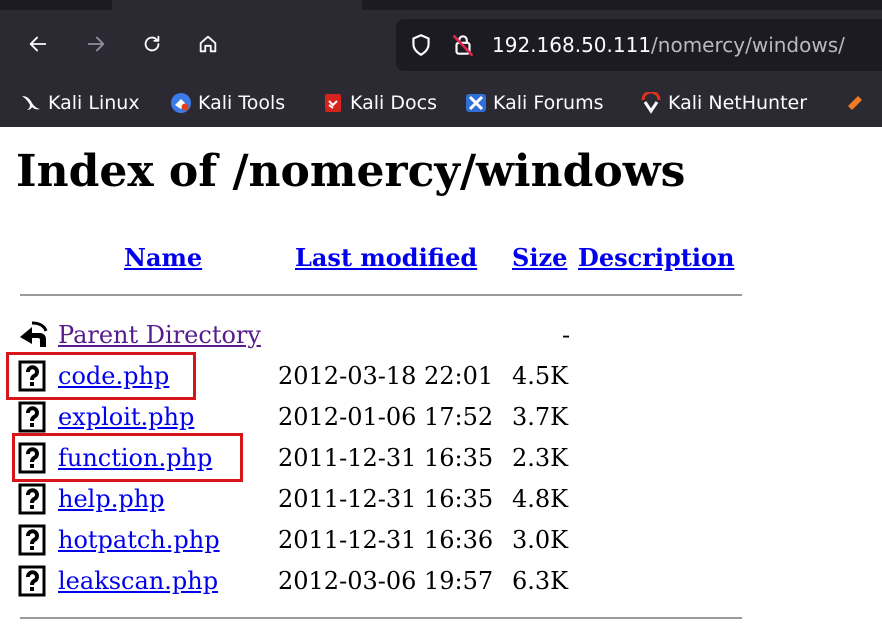 The width and height of the screenshot is (882, 625). What do you see at coordinates (386, 540) in the screenshot?
I see `file-modified: 2011-12-31 16:36` at bounding box center [386, 540].